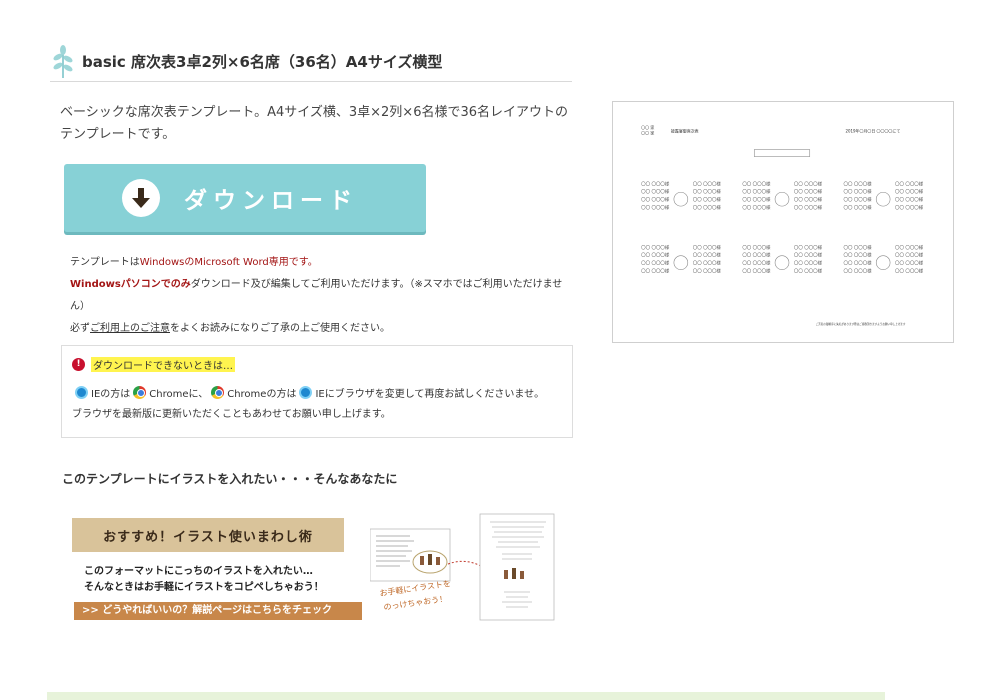  What do you see at coordinates (141, 198) in the screenshot?
I see `download-arrow-icon` at bounding box center [141, 198].